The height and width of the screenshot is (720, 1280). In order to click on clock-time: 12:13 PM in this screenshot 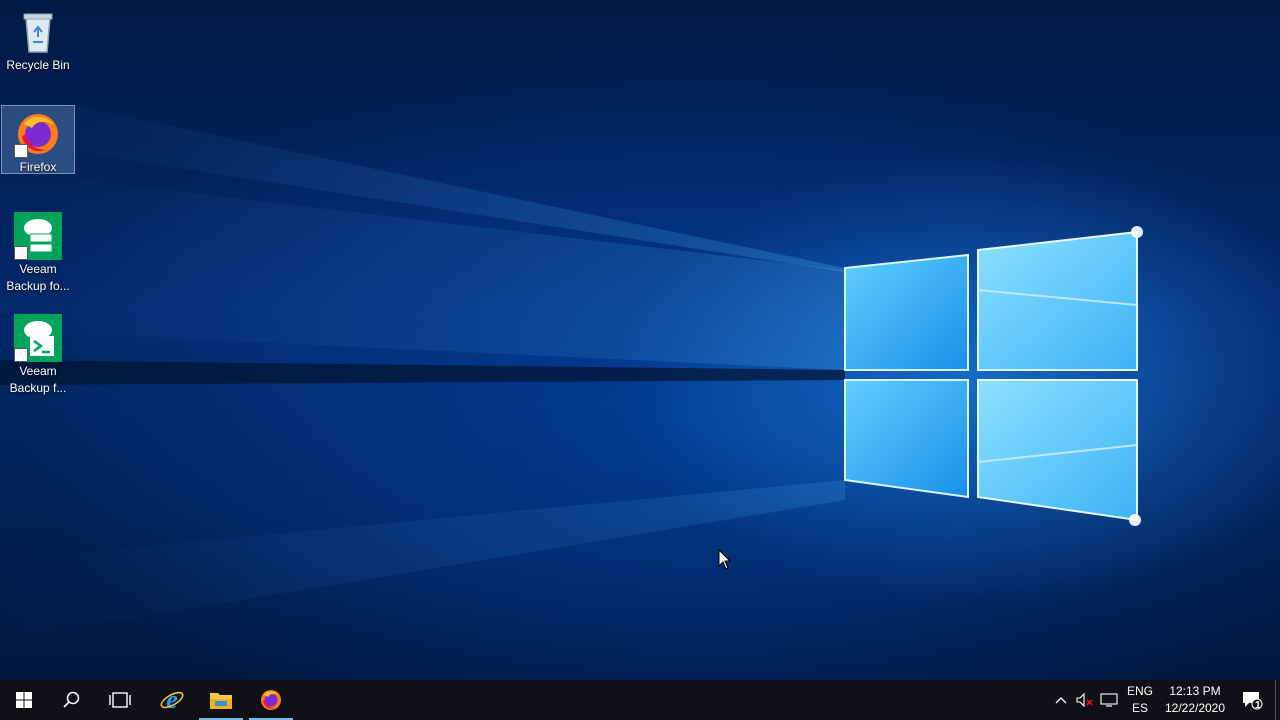, I will do `click(1195, 691)`.